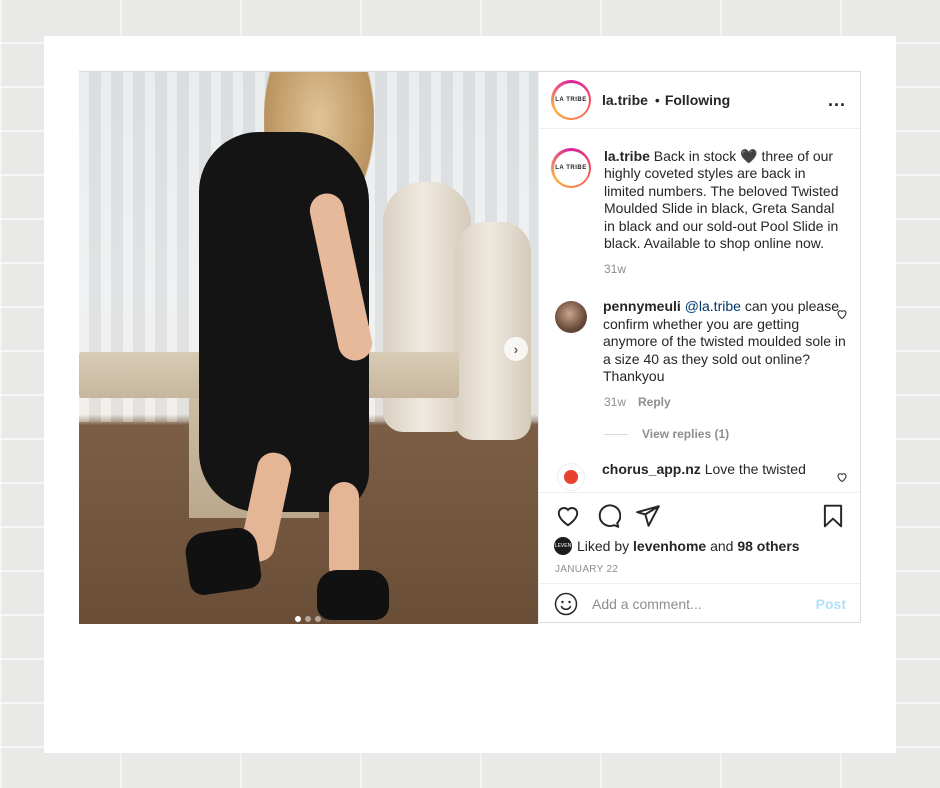  I want to click on likes-summary: LEVEN Liked by levenhome and 98 others, so click(700, 546).